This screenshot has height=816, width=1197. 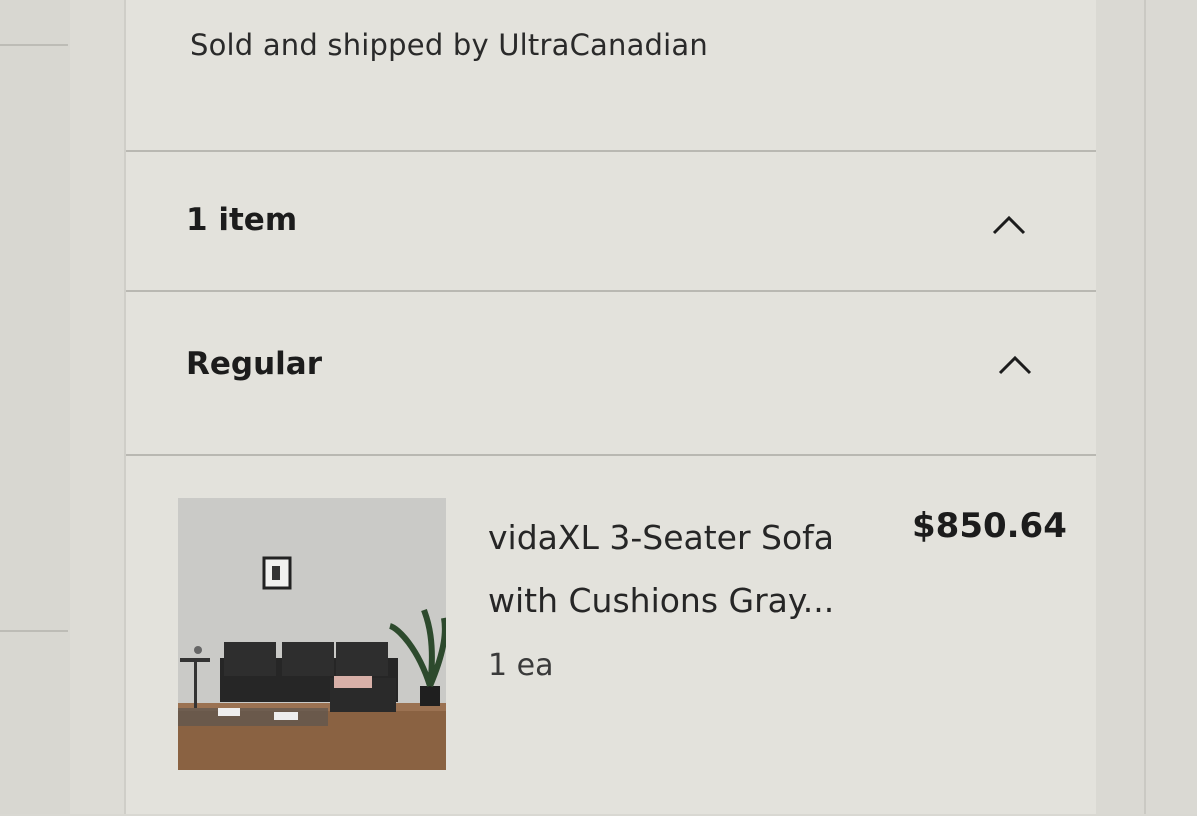 I want to click on gutter, so click(x=97, y=407).